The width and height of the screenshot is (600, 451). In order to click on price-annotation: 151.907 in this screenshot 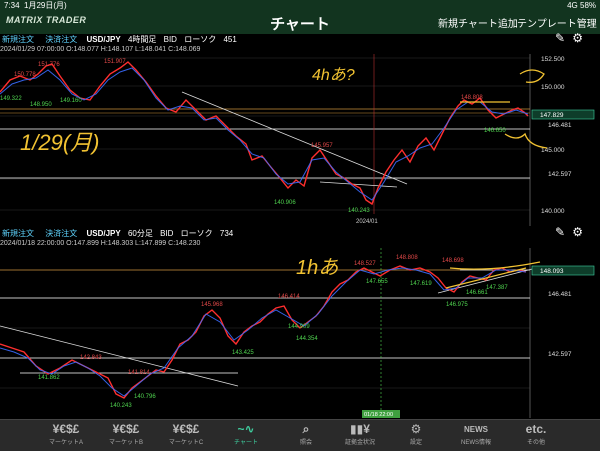, I will do `click(115, 62)`.